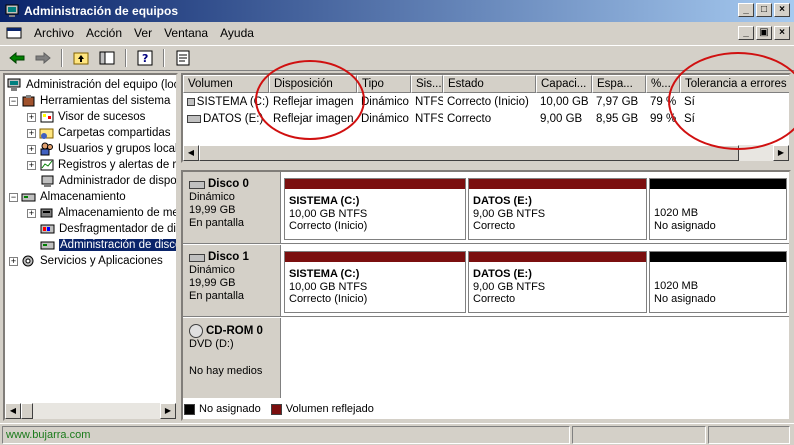 The height and width of the screenshot is (445, 794). I want to click on disk-row: CD-ROM 0 DVD (D:) No hay medios, so click(486, 358).